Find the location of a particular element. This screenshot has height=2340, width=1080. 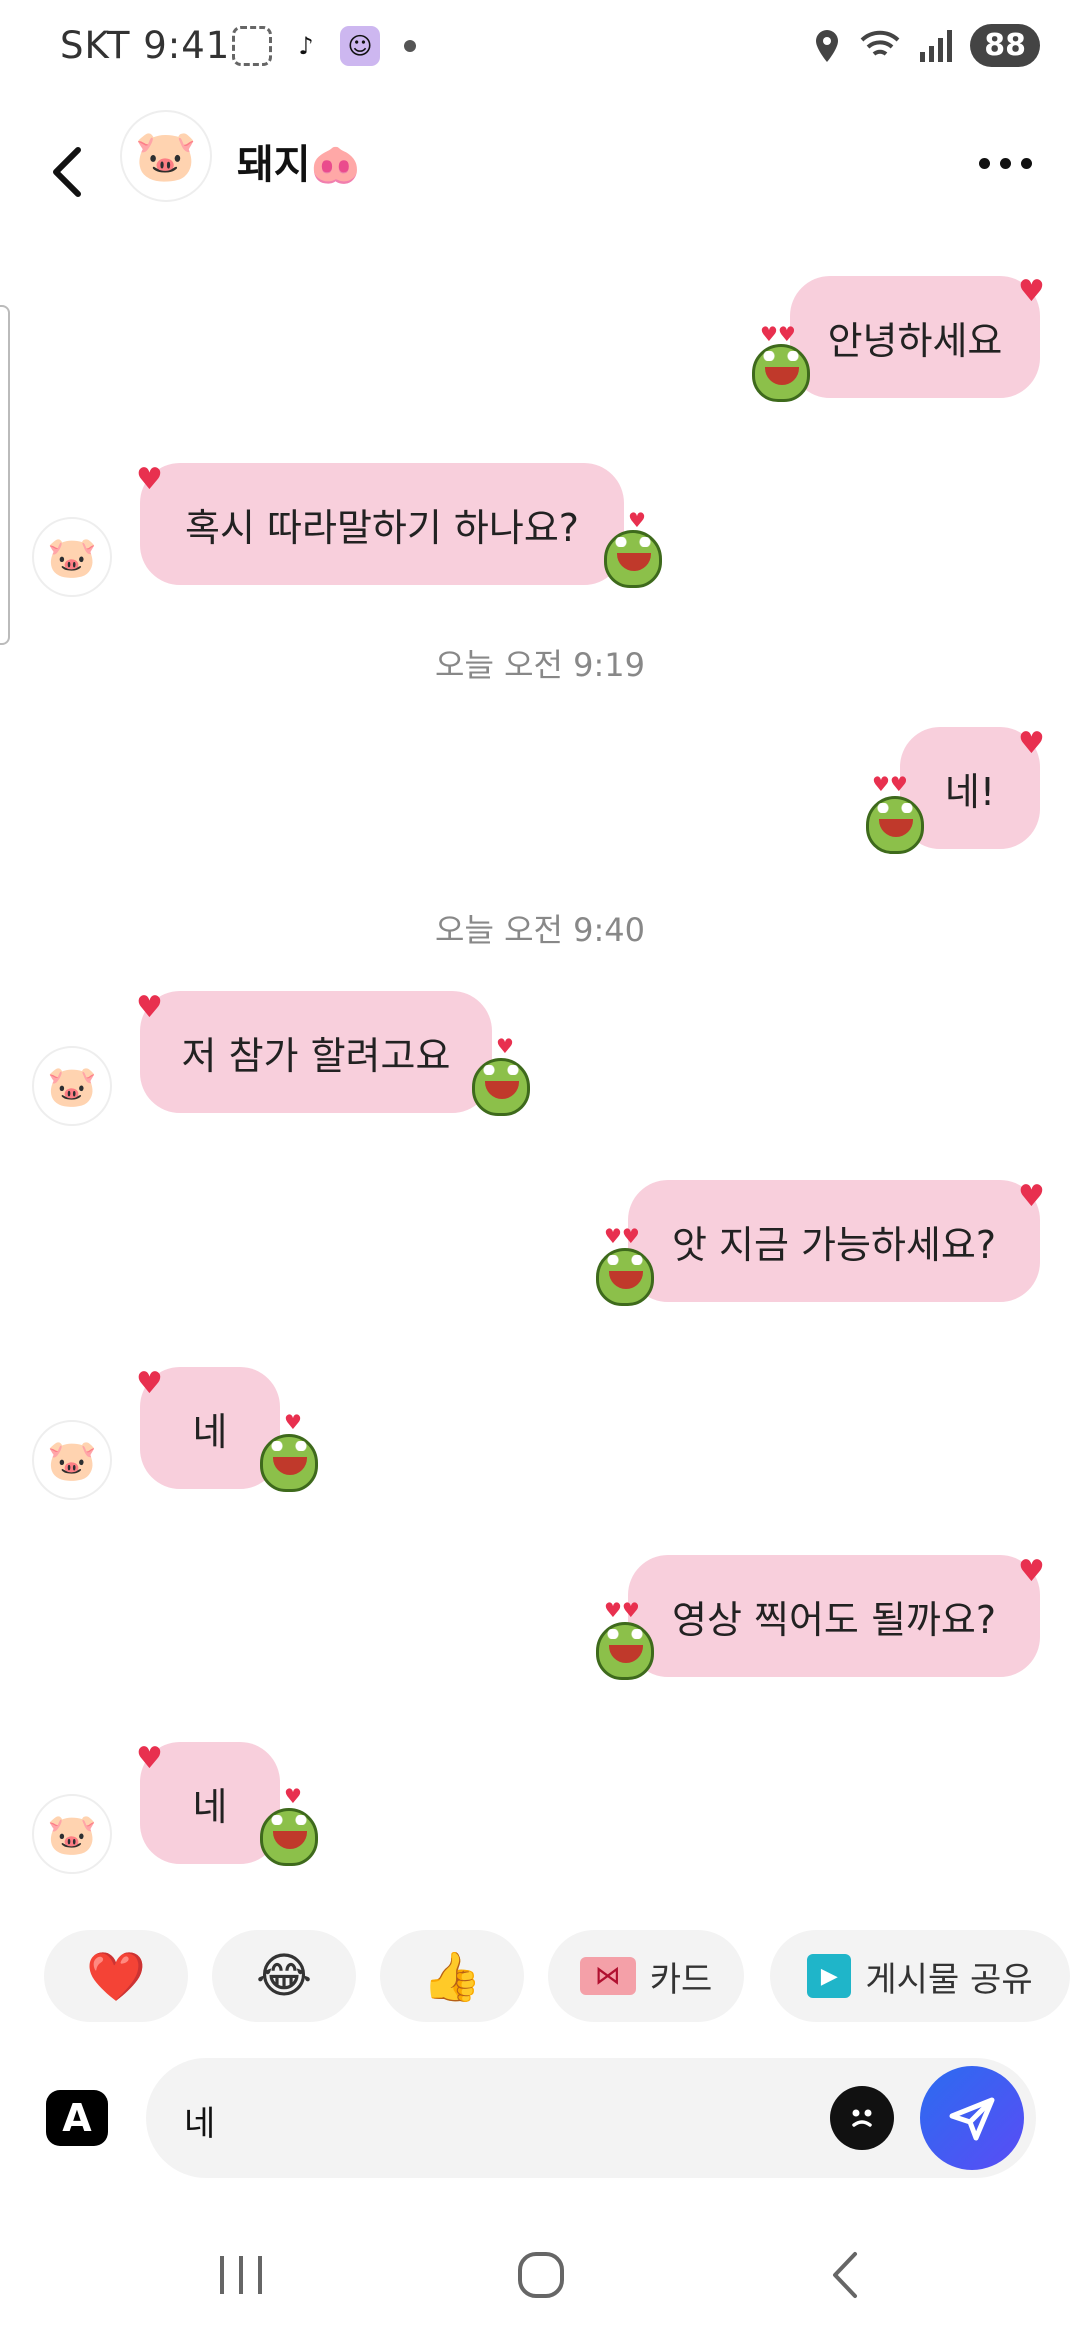

notification-dot-icon is located at coordinates (410, 46).